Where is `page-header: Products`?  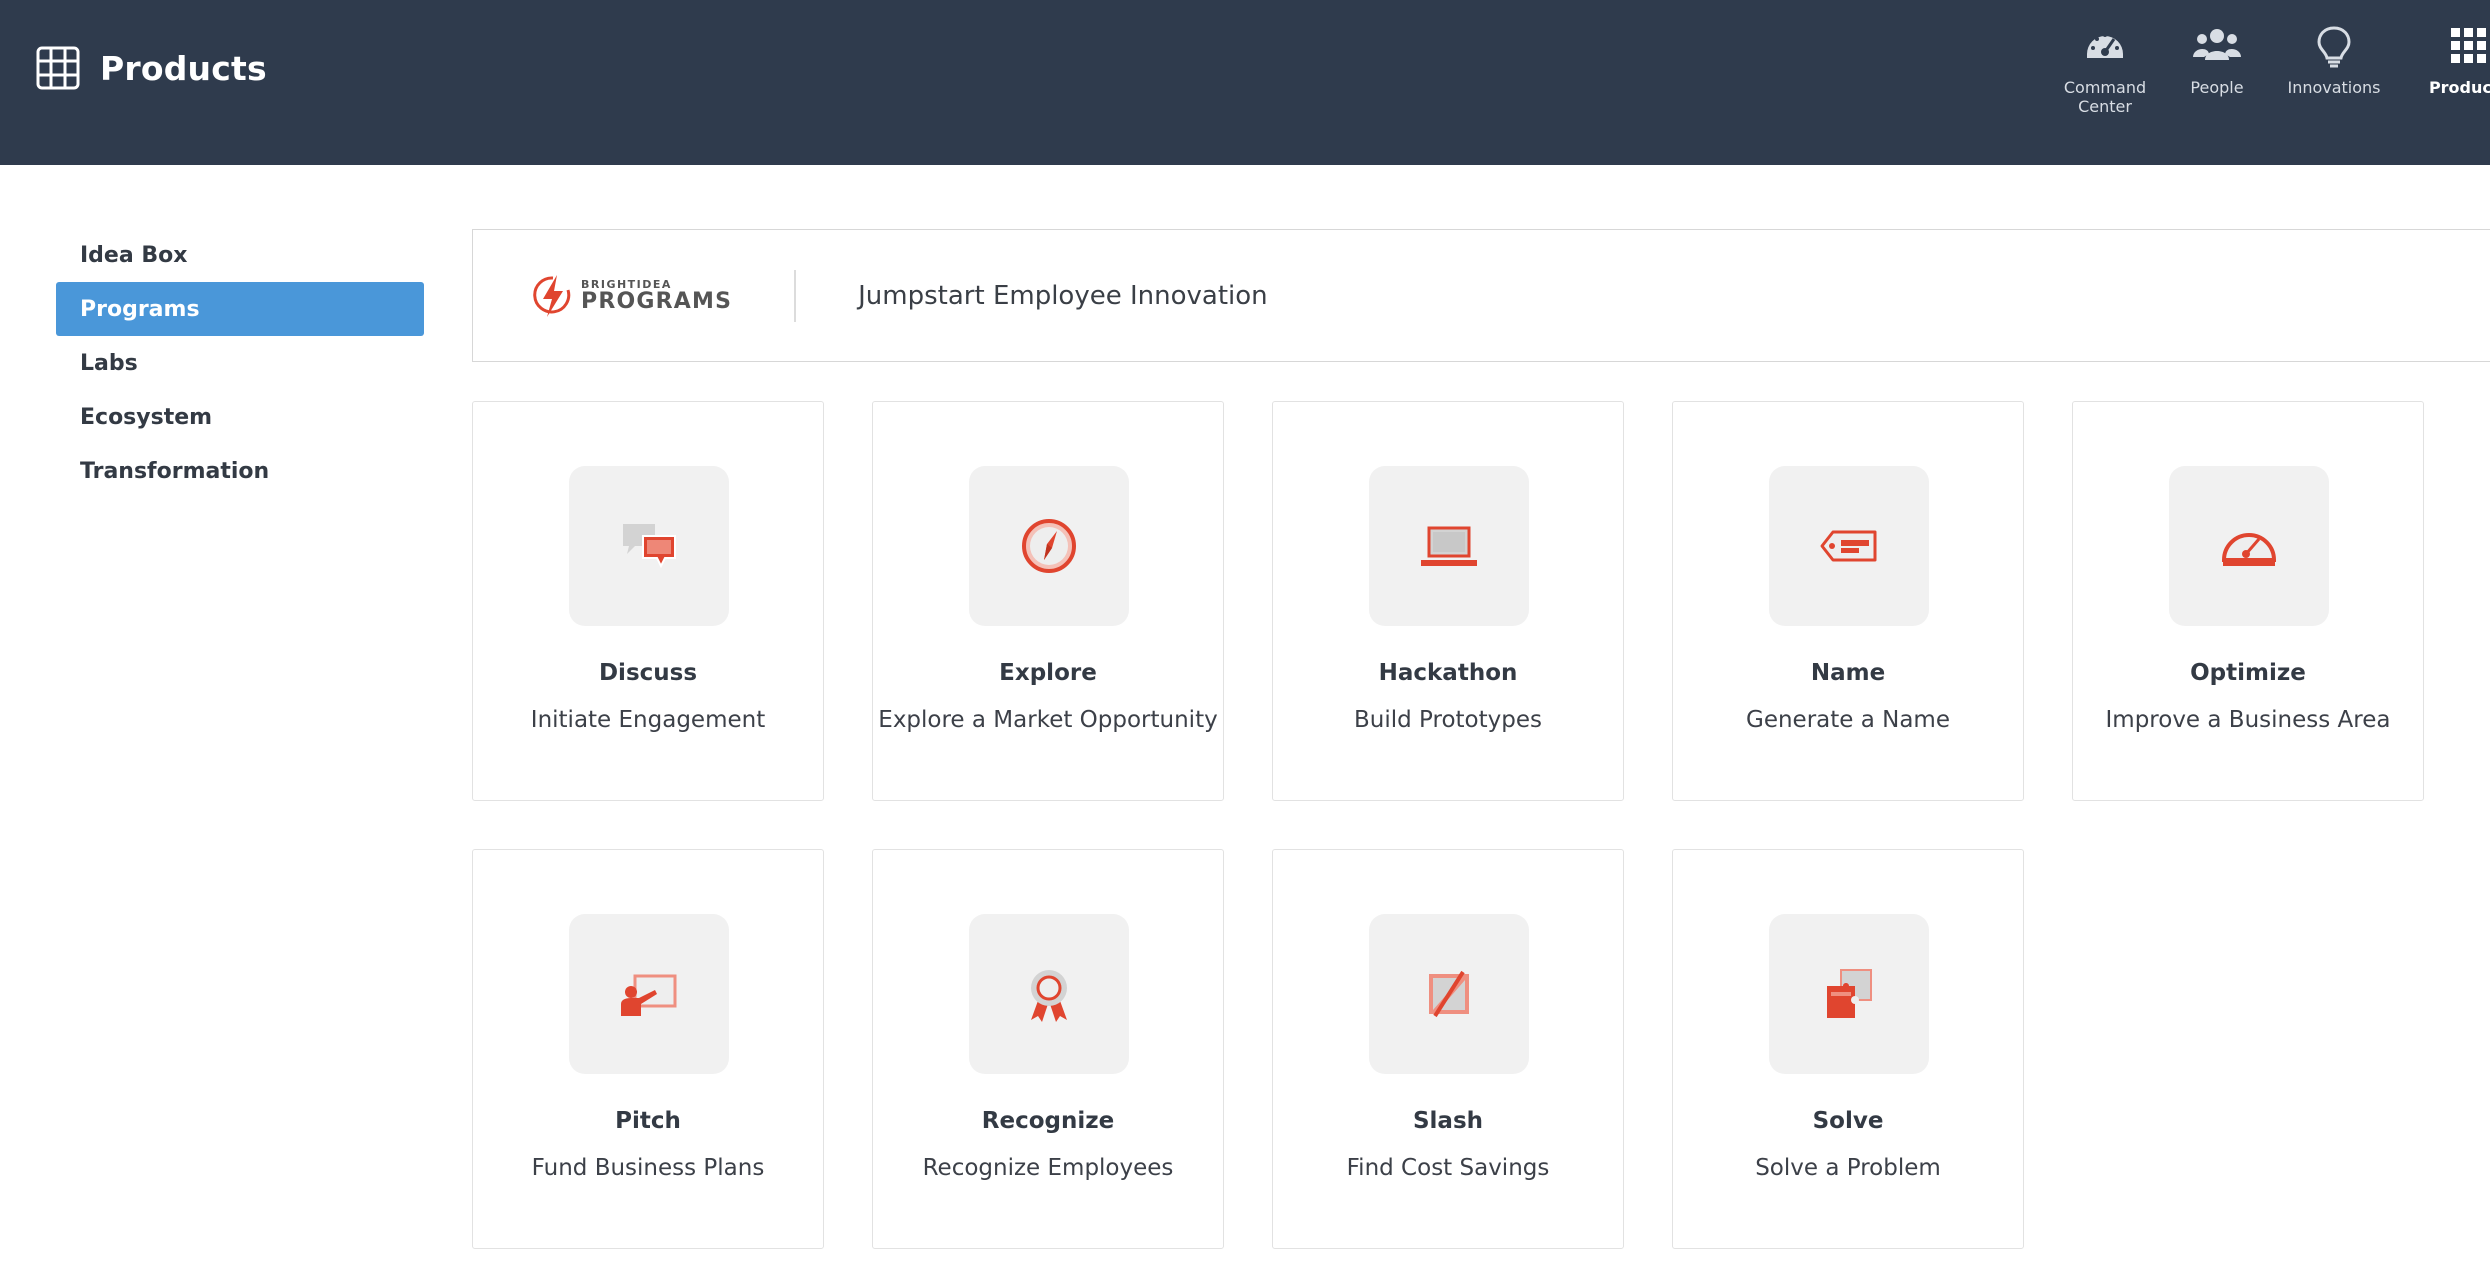 page-header: Products is located at coordinates (151, 68).